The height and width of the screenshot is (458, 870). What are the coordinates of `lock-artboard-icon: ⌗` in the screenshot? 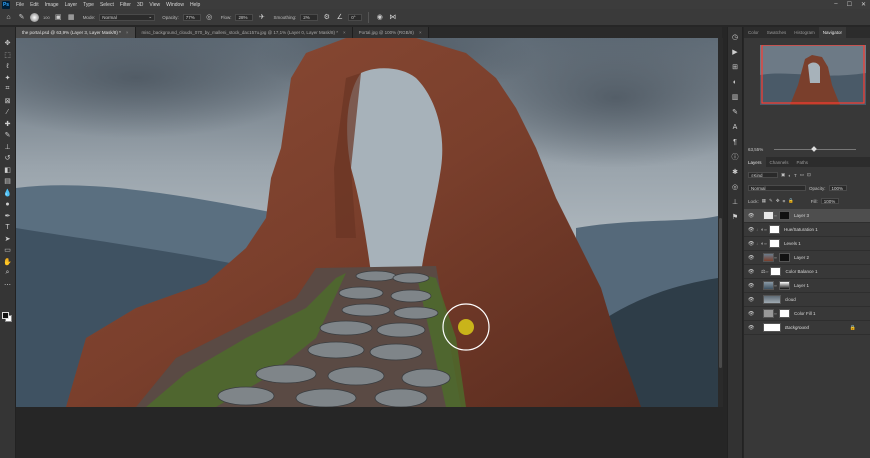 It's located at (784, 201).